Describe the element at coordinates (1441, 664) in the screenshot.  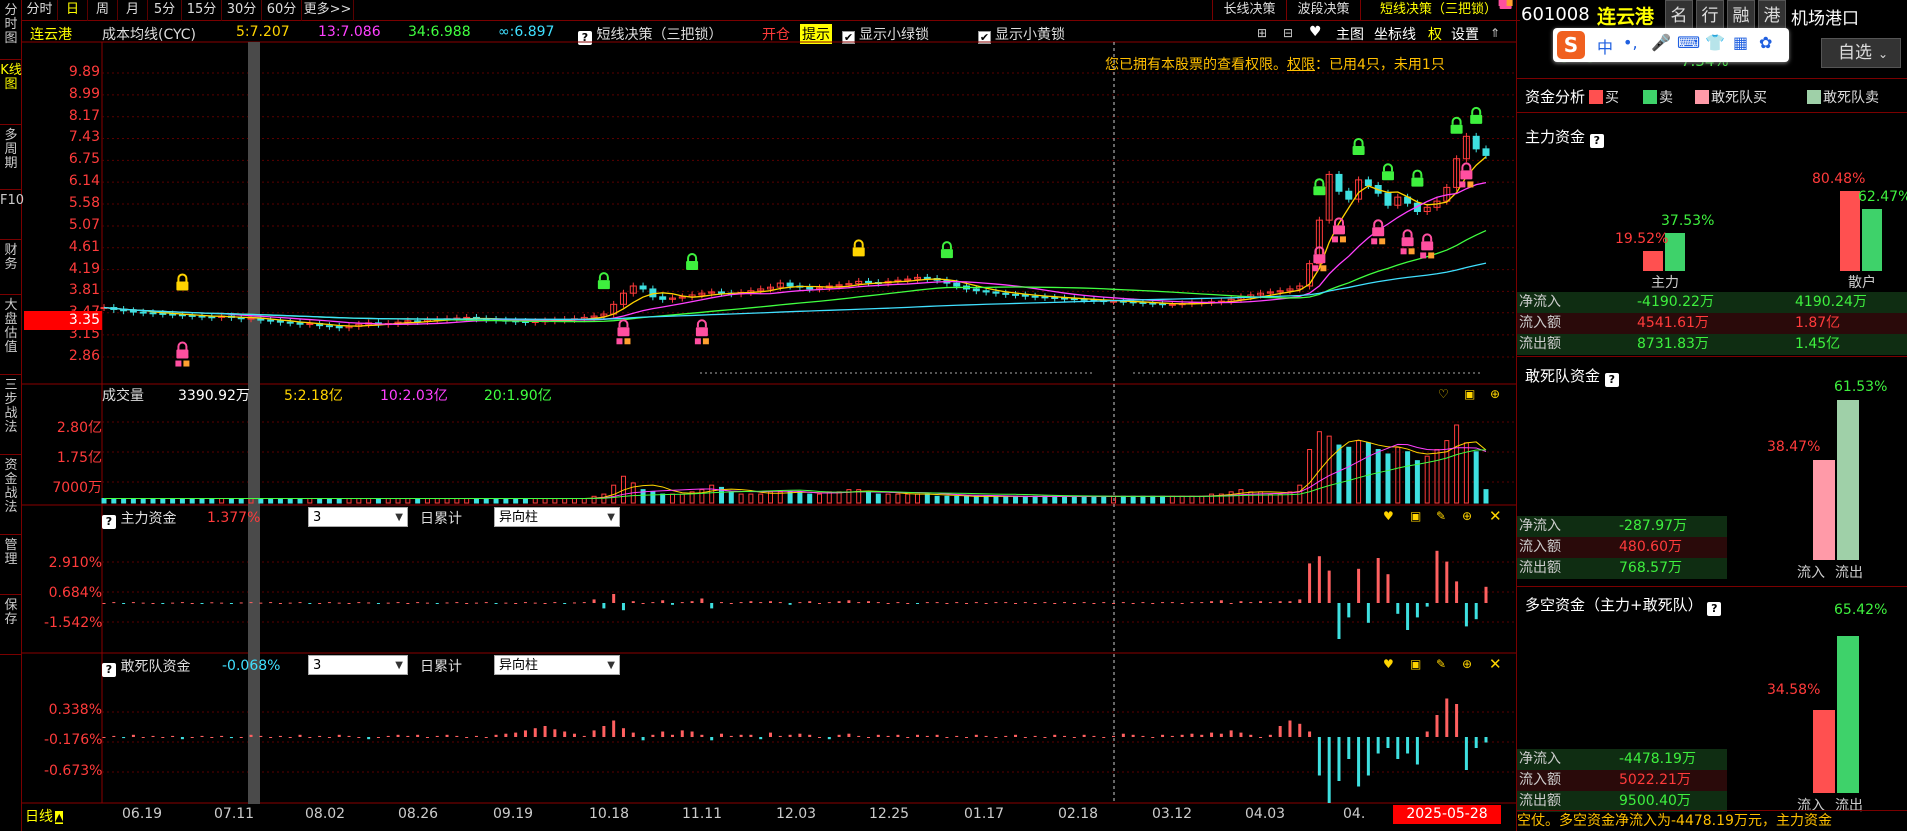
I see `dare-fund-pin-icon: ✎` at that location.